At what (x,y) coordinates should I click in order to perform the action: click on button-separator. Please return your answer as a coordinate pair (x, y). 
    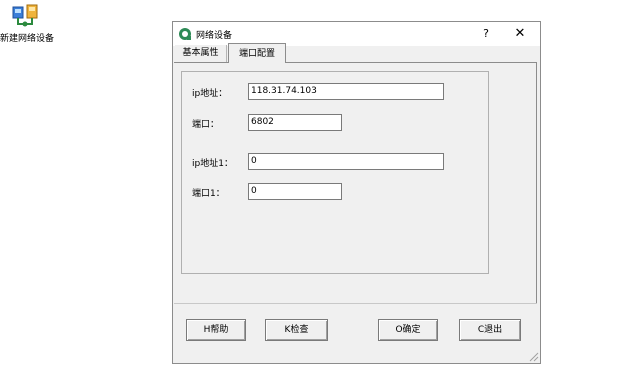
    Looking at the image, I should click on (355, 303).